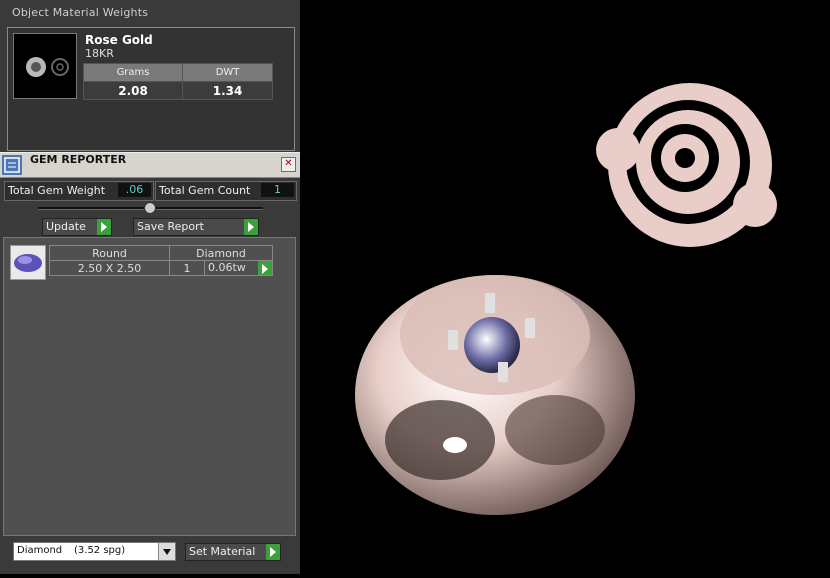 The height and width of the screenshot is (578, 830). I want to click on material-karat: 18KR, so click(99, 53).